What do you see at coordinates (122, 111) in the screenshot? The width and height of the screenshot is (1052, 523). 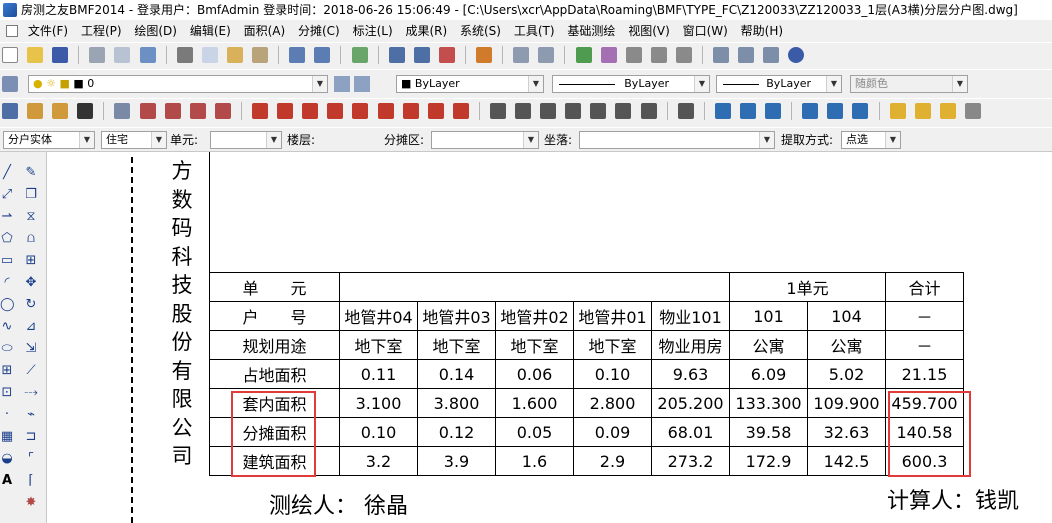 I see `tool-5-icon` at bounding box center [122, 111].